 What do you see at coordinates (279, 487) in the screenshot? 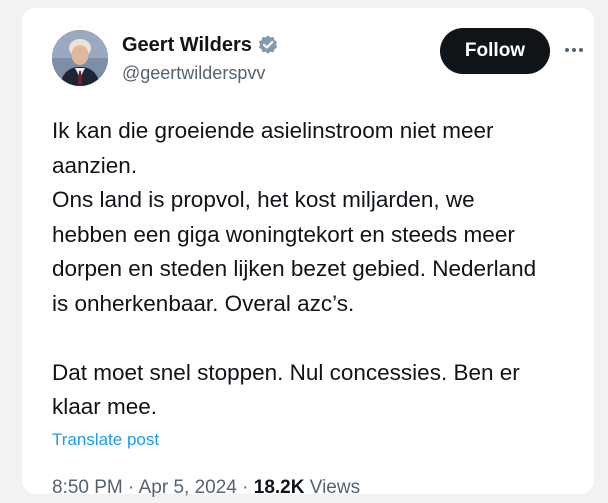
I see `views-count: 18.2K` at bounding box center [279, 487].